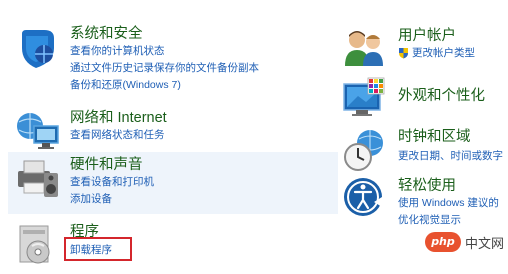 The height and width of the screenshot is (274, 508). I want to click on category-hardware-sound: 硬件和声音 查看设备和打印机 添加设备, so click(174, 183).